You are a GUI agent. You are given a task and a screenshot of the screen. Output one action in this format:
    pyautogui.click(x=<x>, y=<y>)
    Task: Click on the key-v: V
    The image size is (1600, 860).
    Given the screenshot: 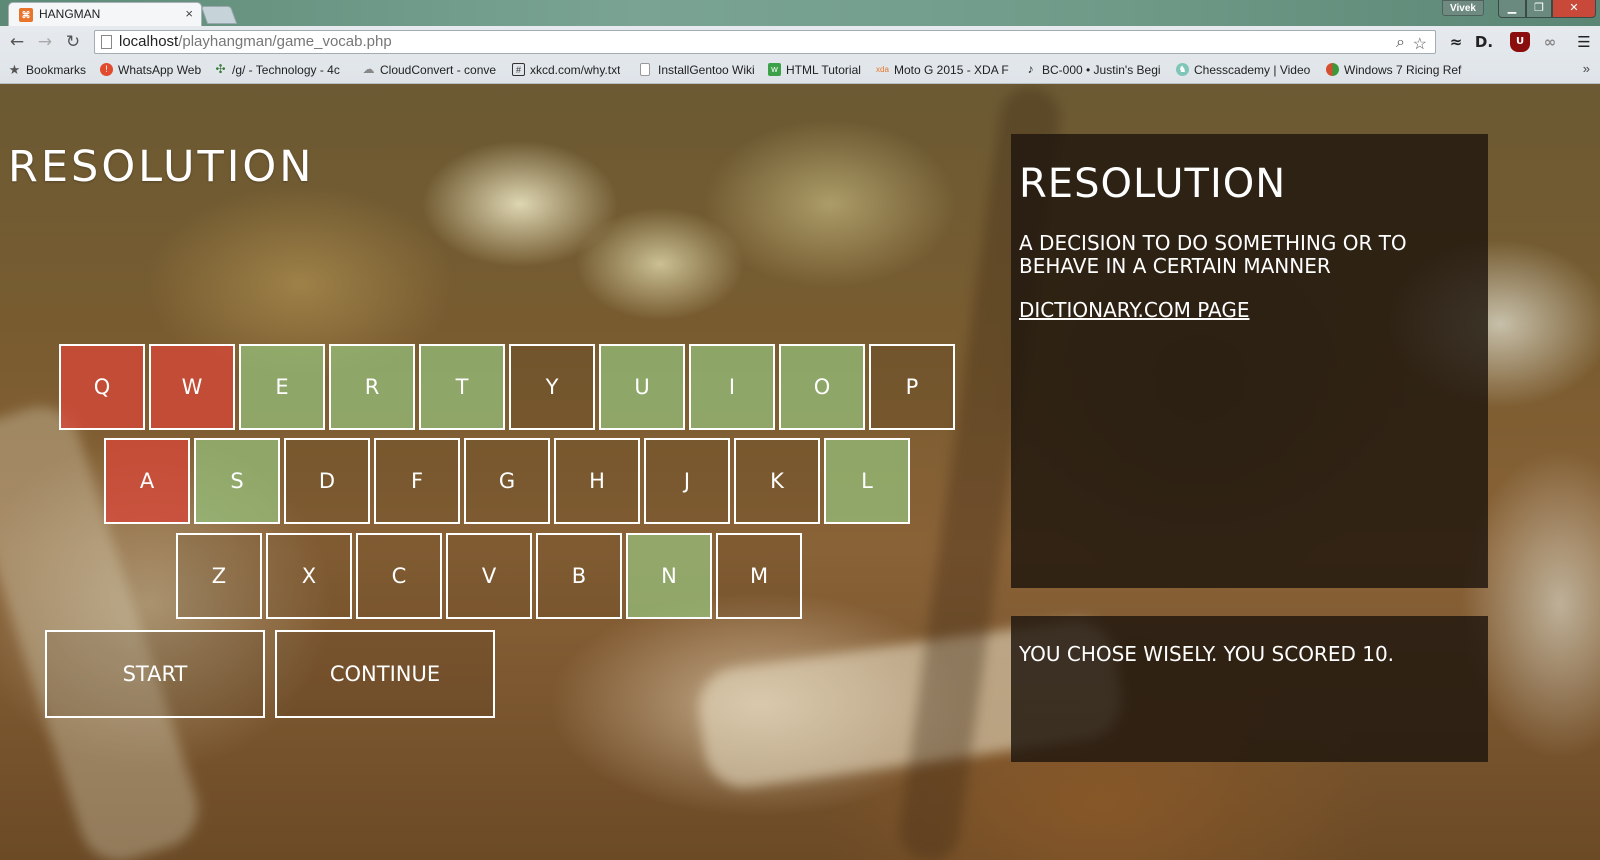 What is the action you would take?
    pyautogui.click(x=489, y=576)
    